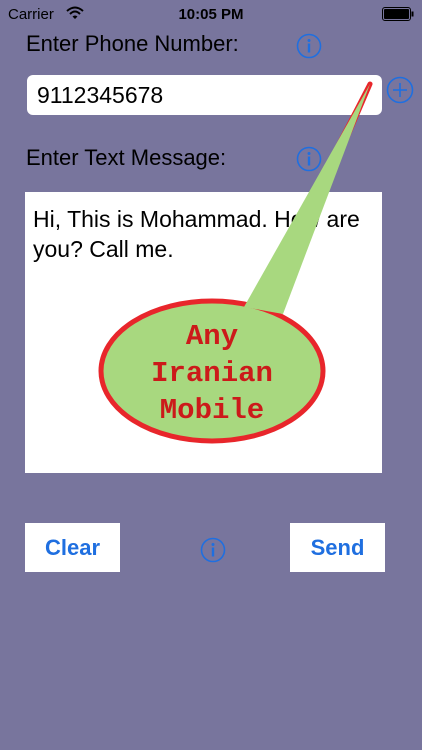 Image resolution: width=422 pixels, height=750 pixels. What do you see at coordinates (213, 550) in the screenshot?
I see `buttons-info-icon` at bounding box center [213, 550].